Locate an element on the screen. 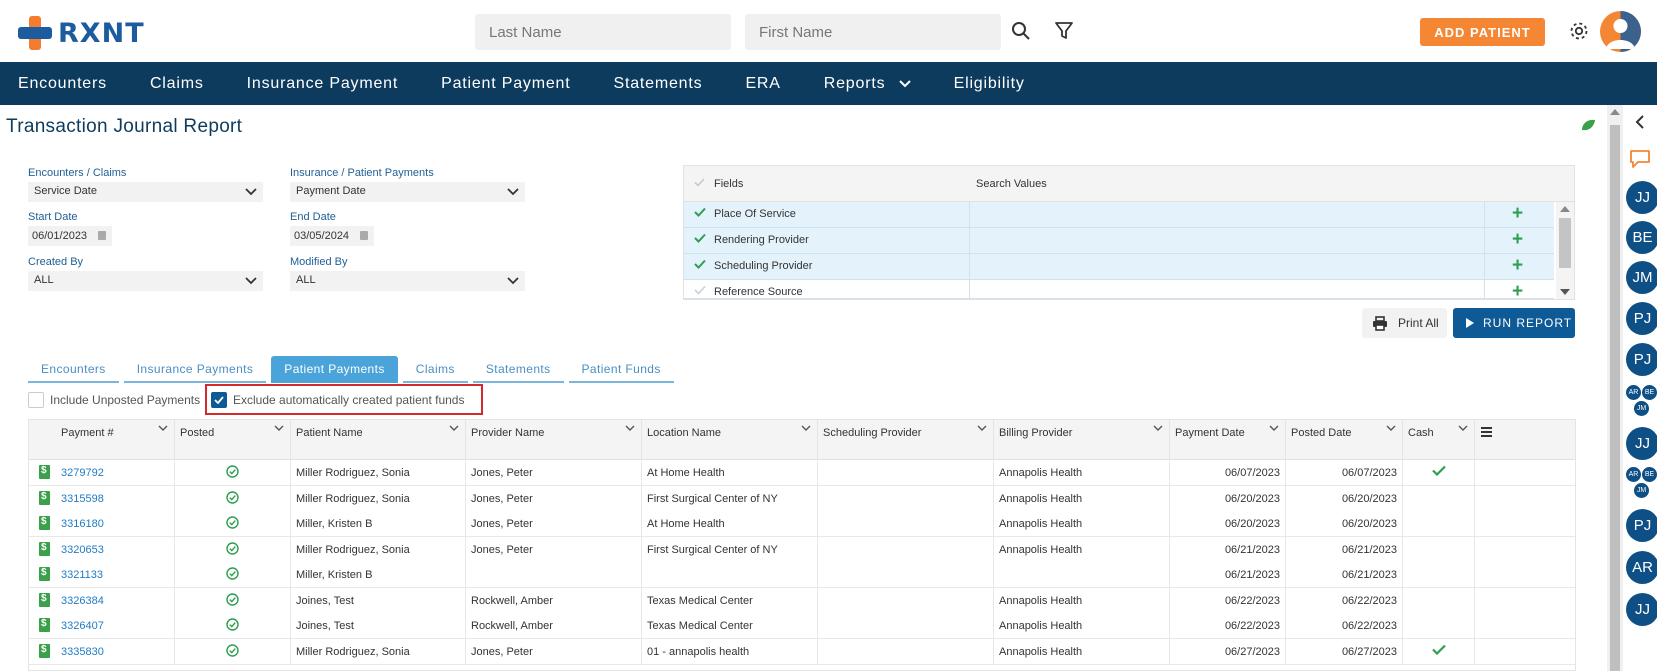  nav-patient-payment: Patient Payment is located at coordinates (505, 84).